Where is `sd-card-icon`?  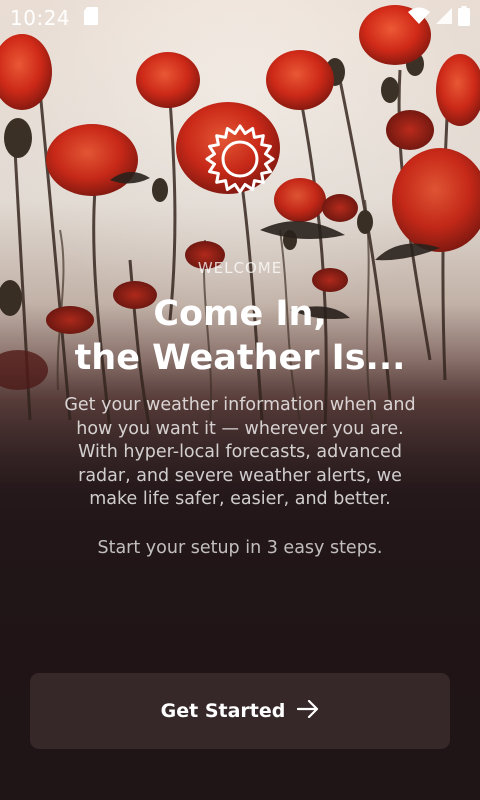 sd-card-icon is located at coordinates (91, 18).